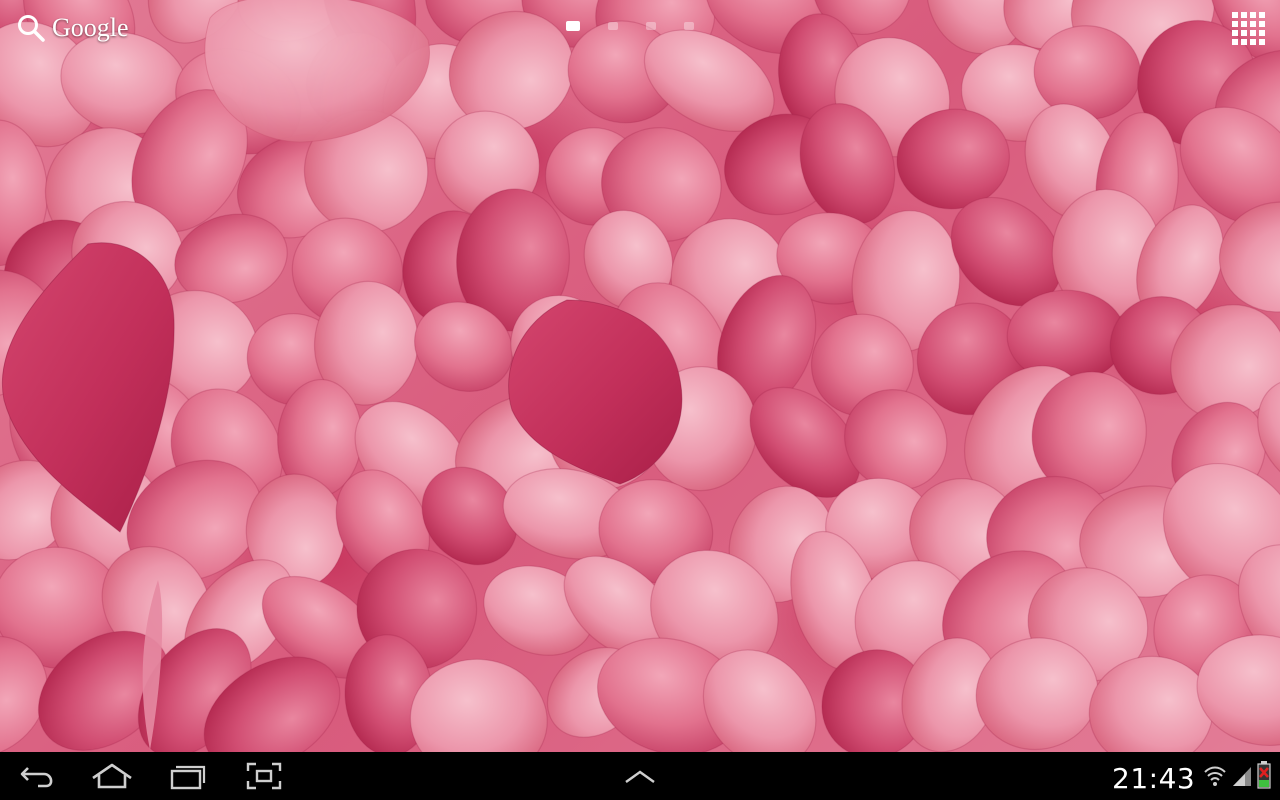 This screenshot has height=800, width=1280. I want to click on home-page-indicator, so click(630, 26).